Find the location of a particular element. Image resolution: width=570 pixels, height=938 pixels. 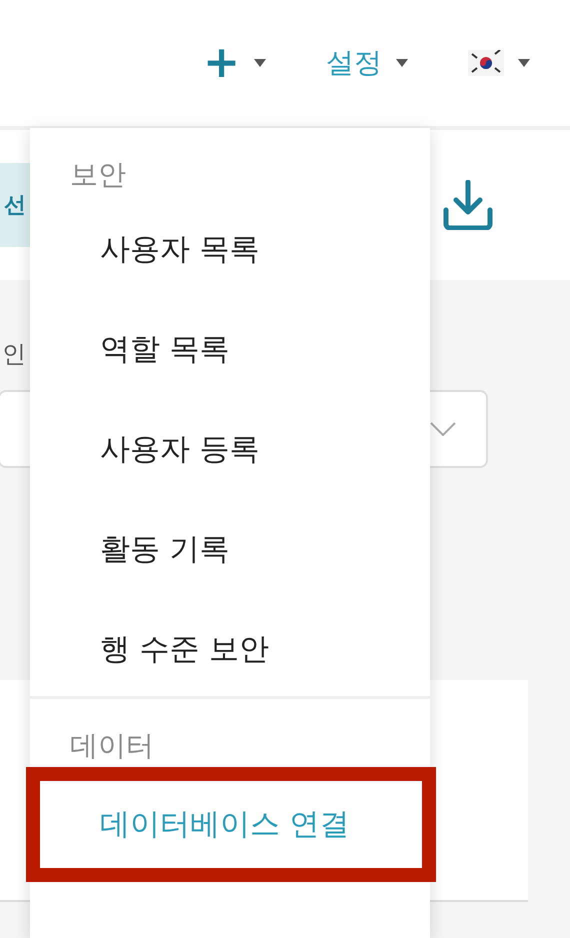

chevron-down-icon is located at coordinates (443, 429).